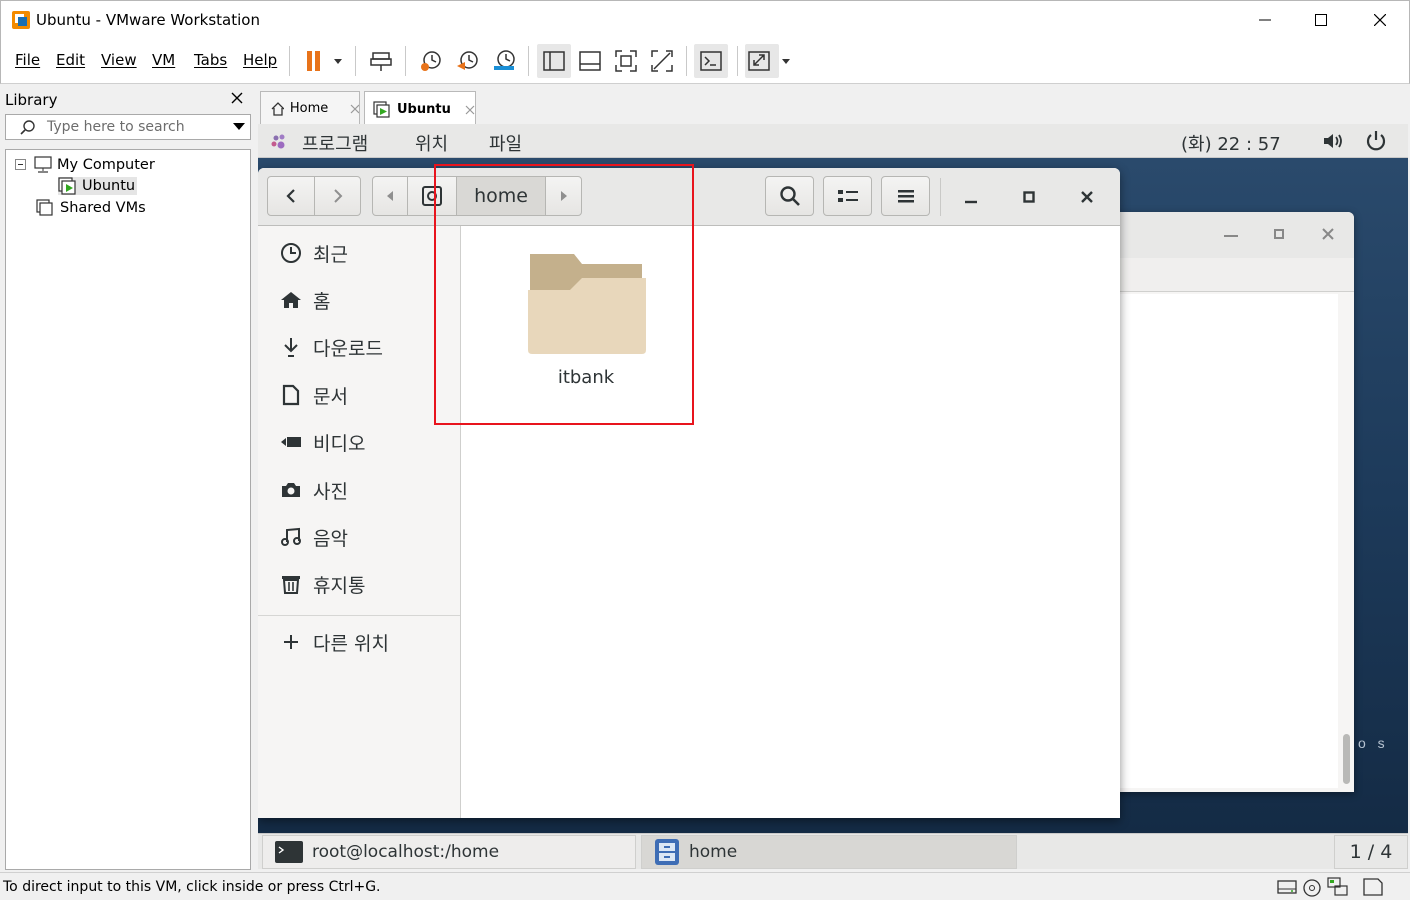 This screenshot has height=900, width=1410. I want to click on tree-item-ubuntu: Ubuntu, so click(98, 186).